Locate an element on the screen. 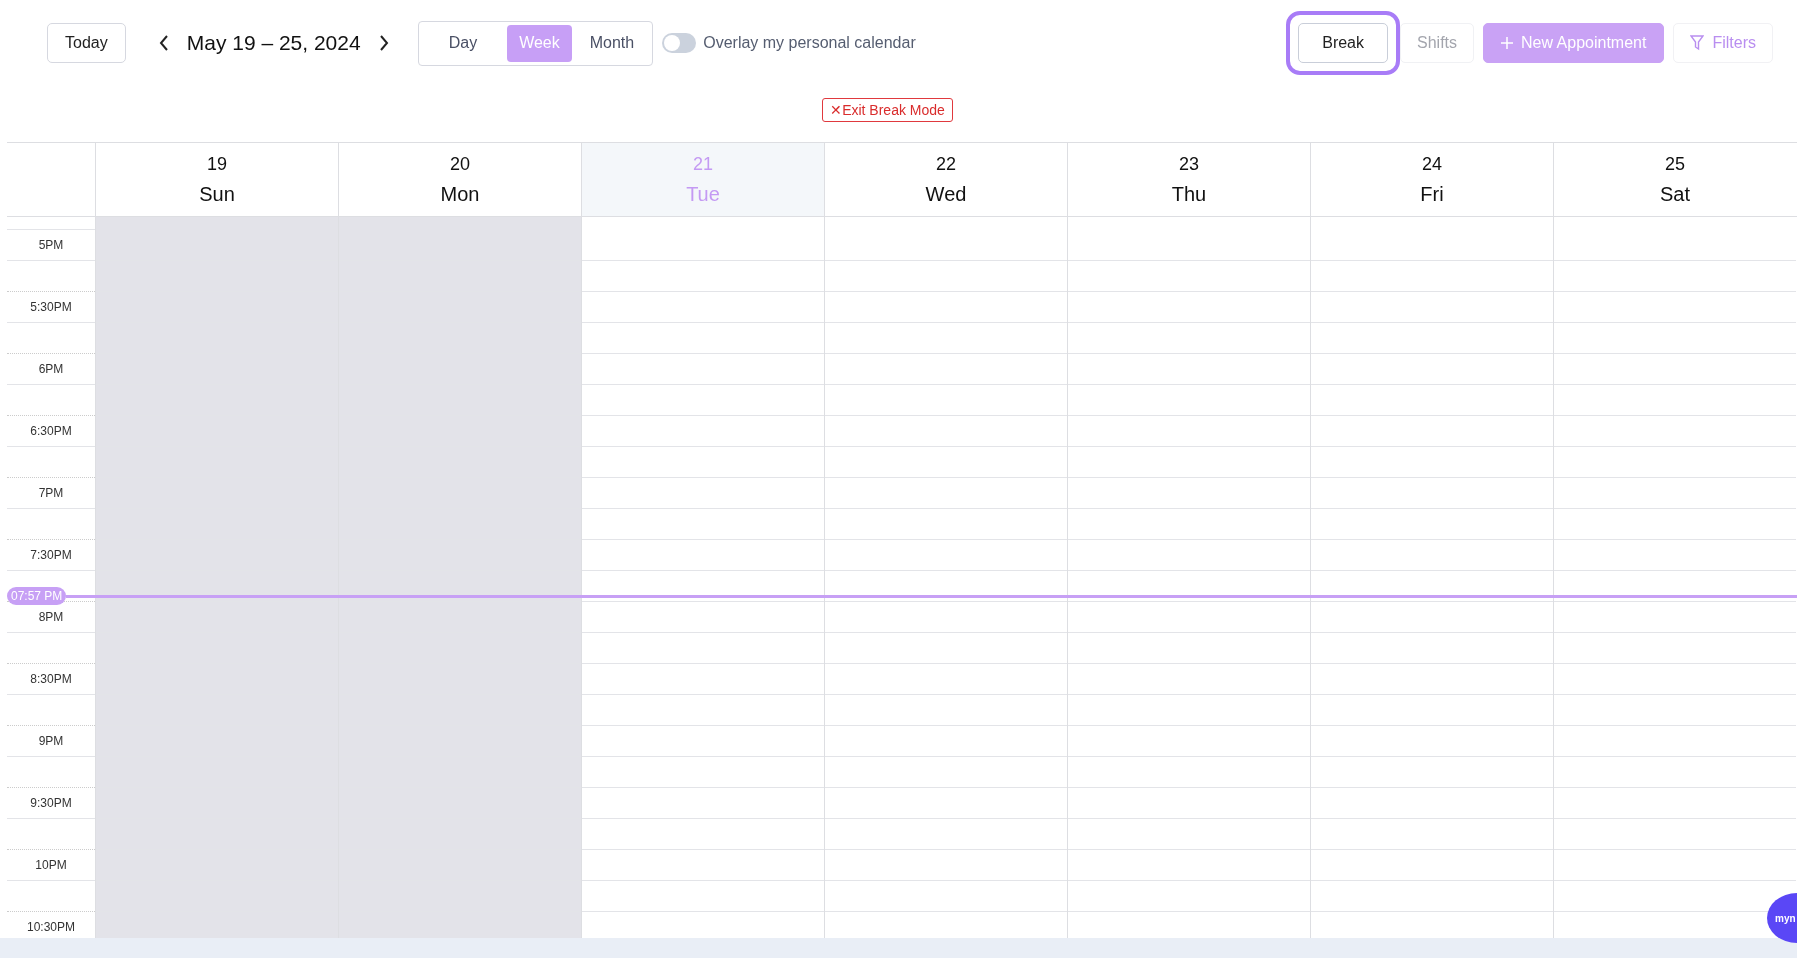 The width and height of the screenshot is (1797, 958). day-number: 21 is located at coordinates (703, 164).